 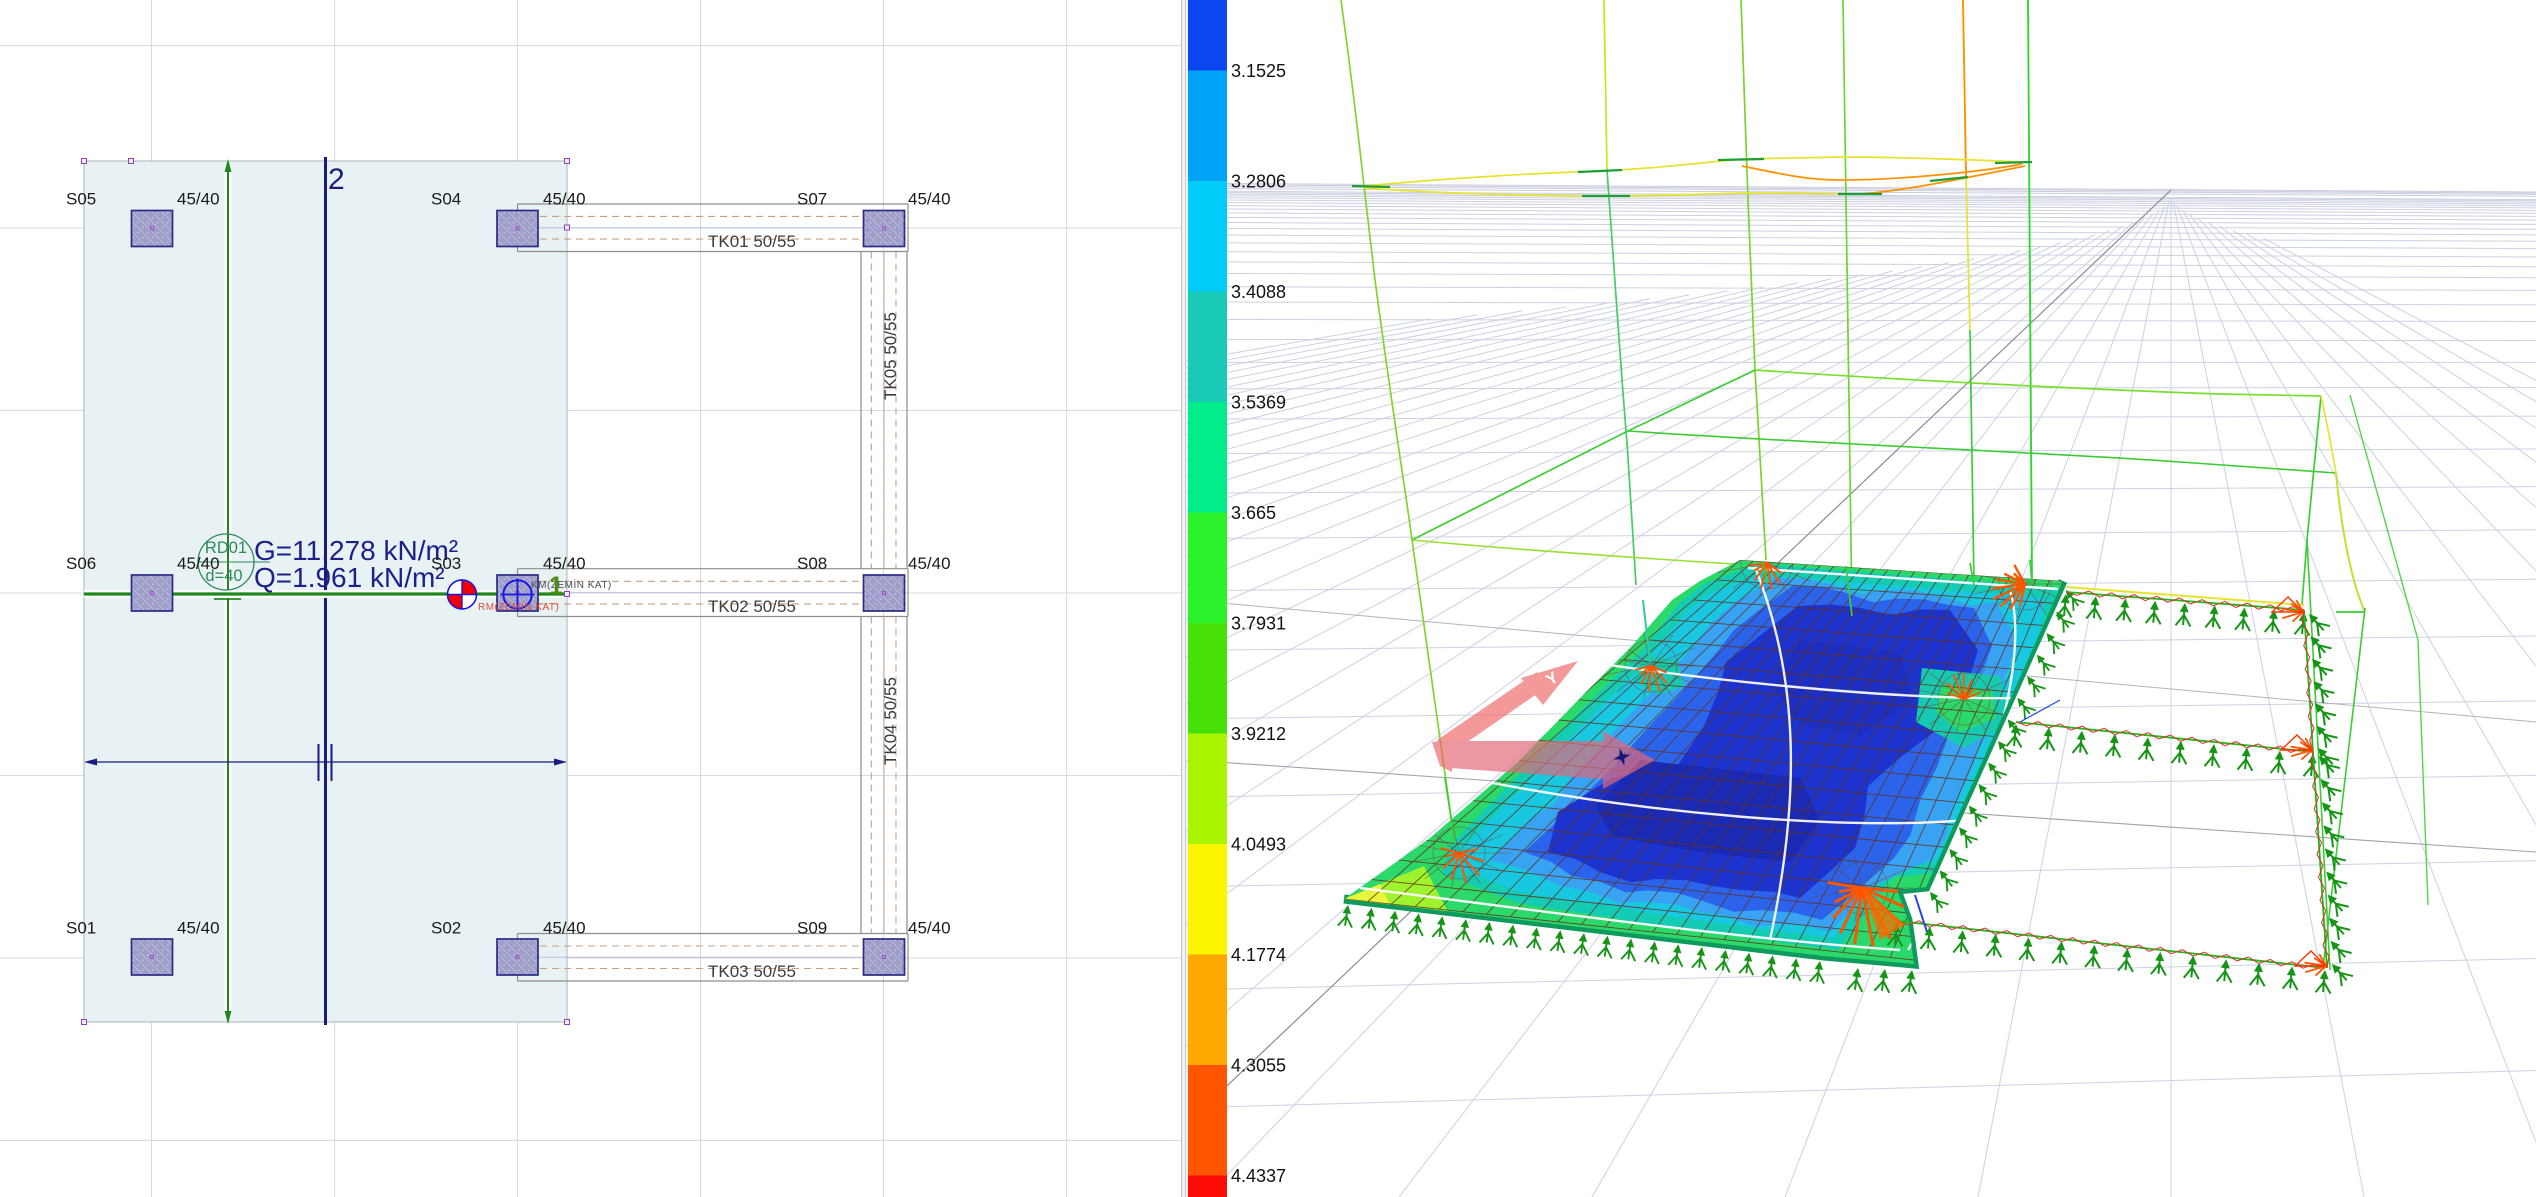 I want to click on svg-text: 1, so click(x=556, y=586).